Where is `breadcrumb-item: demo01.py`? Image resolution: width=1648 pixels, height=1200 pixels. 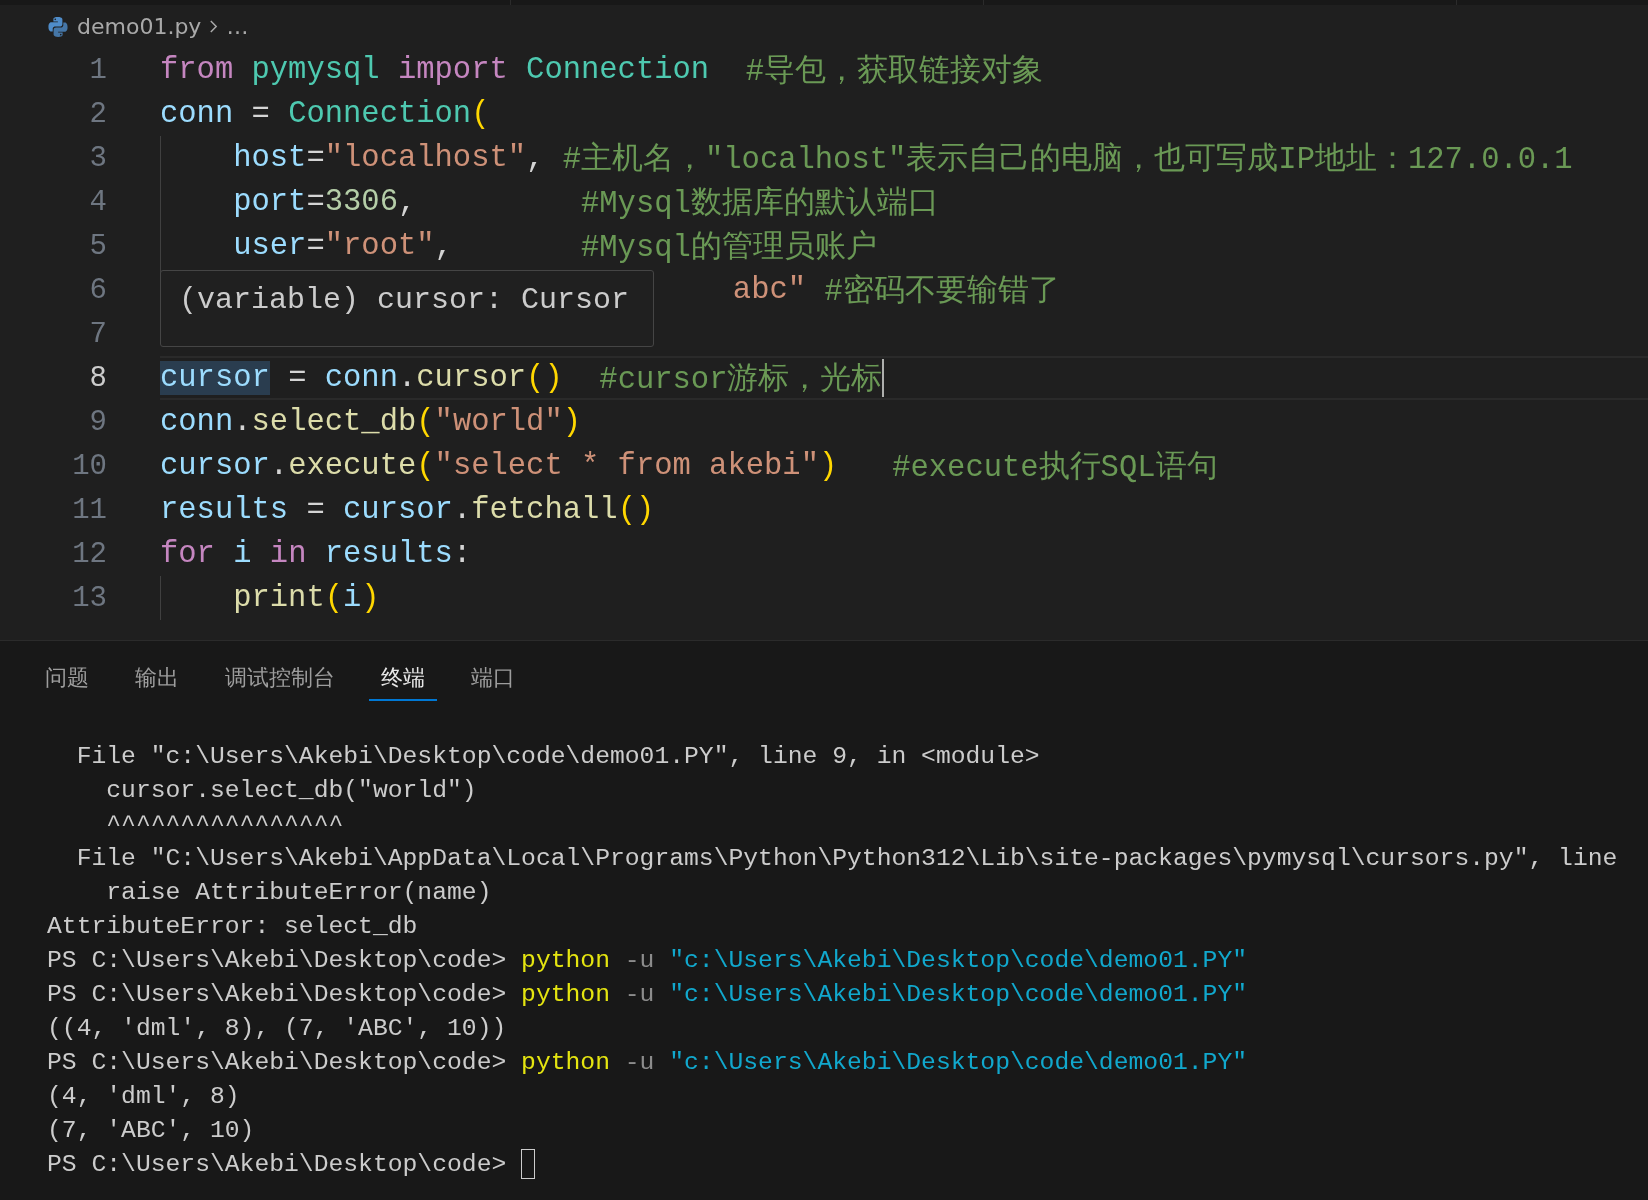
breadcrumb-item: demo01.py is located at coordinates (139, 26).